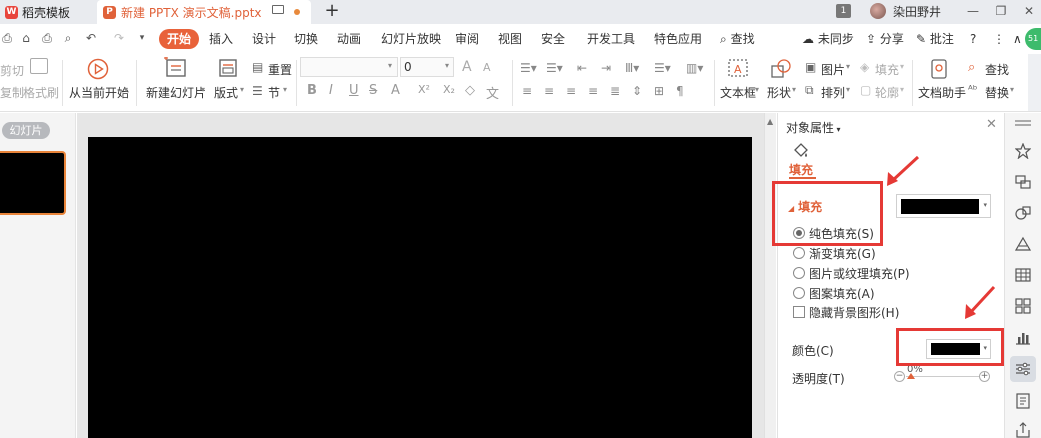  Describe the element at coordinates (257, 67) in the screenshot. I see `reset-icon: ▤` at that location.